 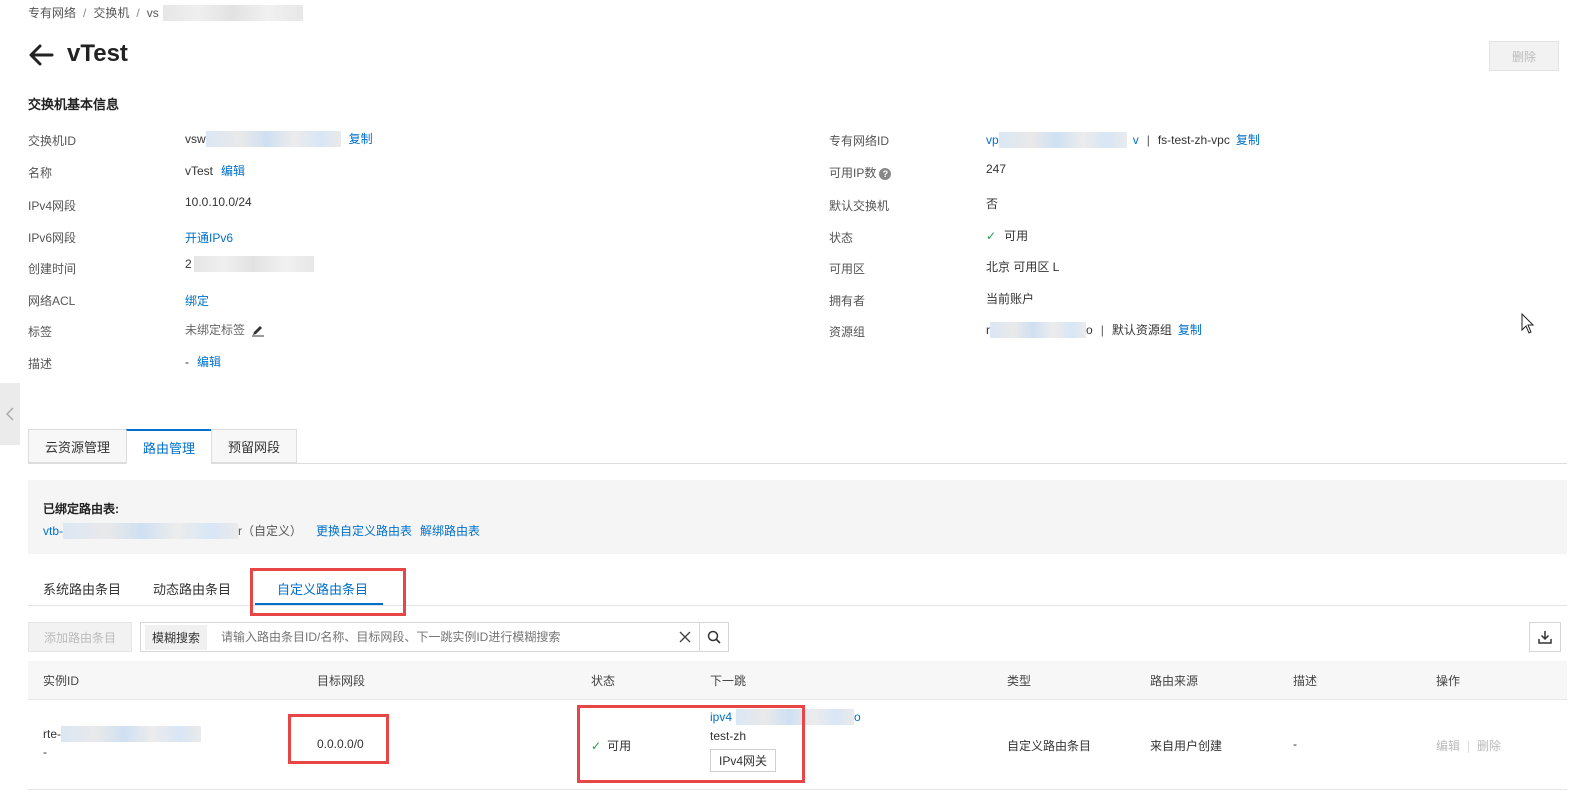 What do you see at coordinates (1305, 681) in the screenshot?
I see `col-description: 描述` at bounding box center [1305, 681].